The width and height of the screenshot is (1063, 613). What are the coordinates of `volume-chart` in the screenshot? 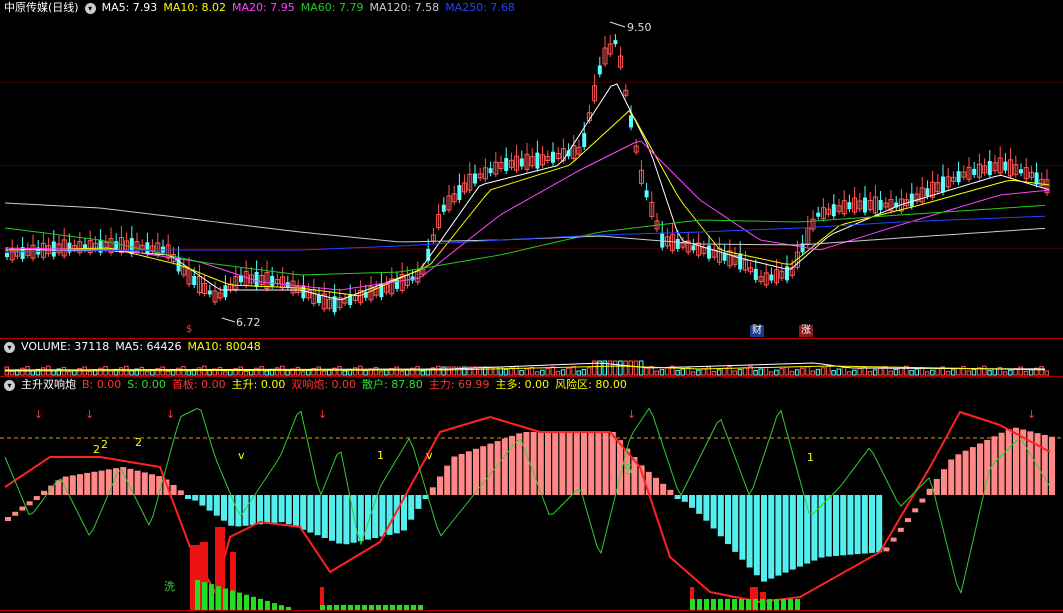 It's located at (531, 357).